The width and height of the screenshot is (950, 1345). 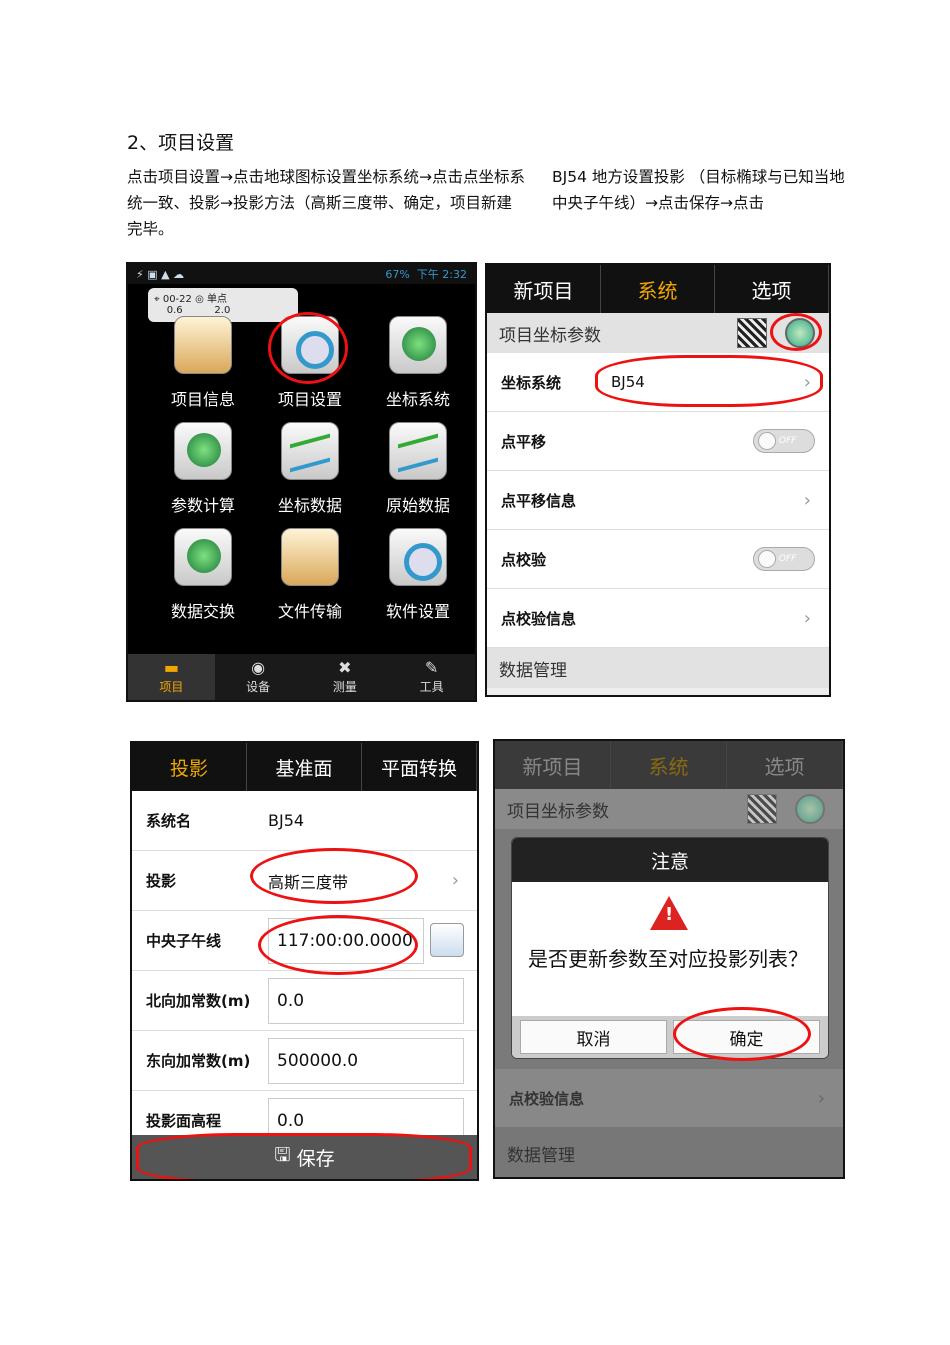 I want to click on folder-icon: ▬, so click(x=171, y=667).